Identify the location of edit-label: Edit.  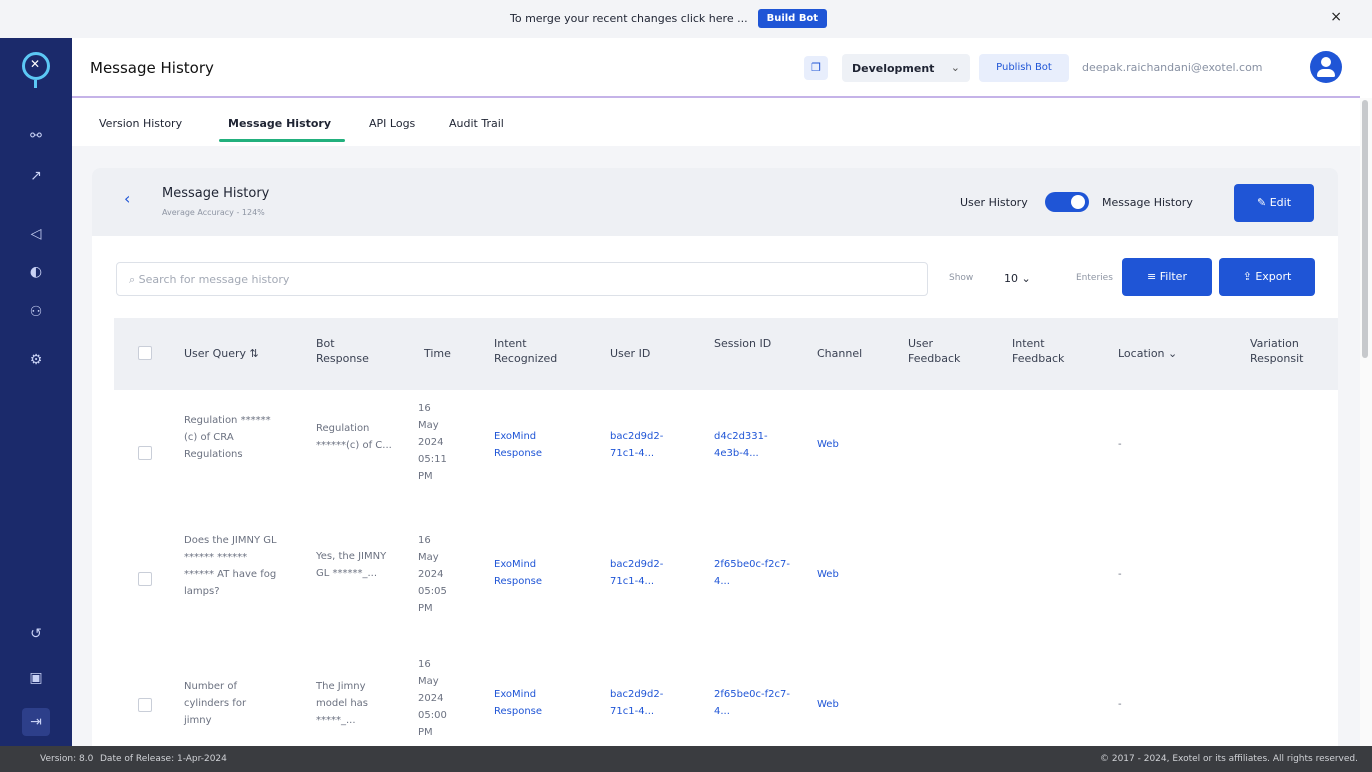
(1280, 202).